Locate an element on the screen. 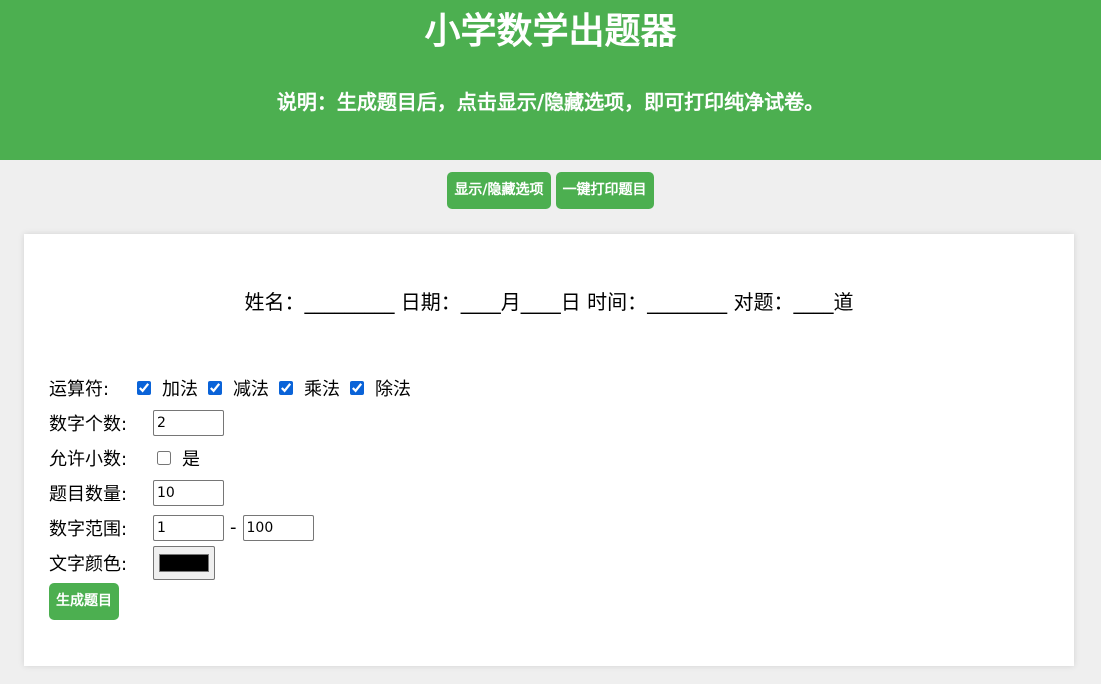 The image size is (1101, 684). range-row: 数字范围: - is located at coordinates (235, 527).